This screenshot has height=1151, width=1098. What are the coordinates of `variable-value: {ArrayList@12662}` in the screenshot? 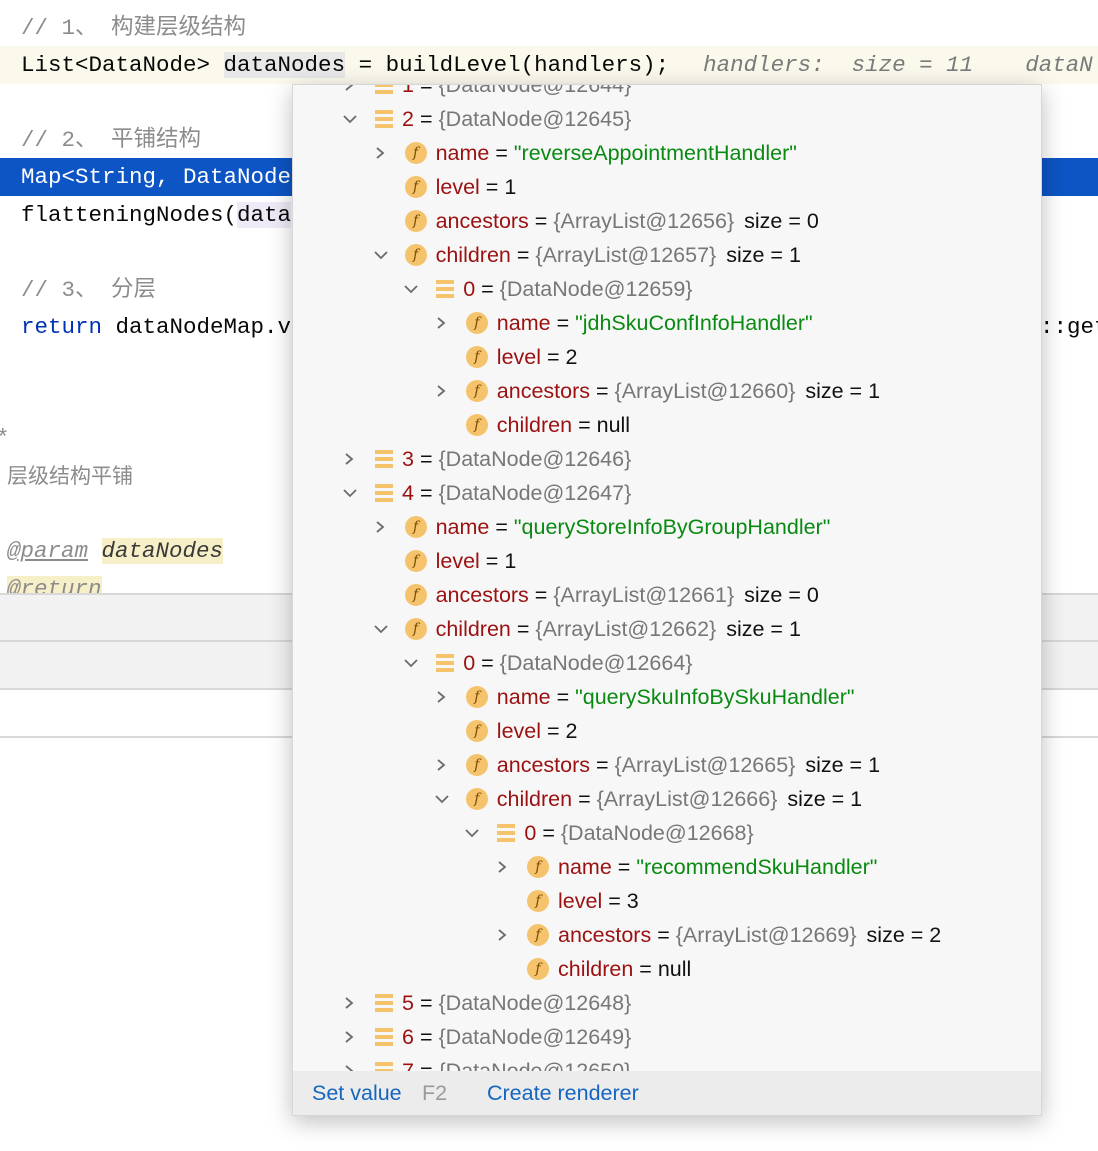 It's located at (626, 629).